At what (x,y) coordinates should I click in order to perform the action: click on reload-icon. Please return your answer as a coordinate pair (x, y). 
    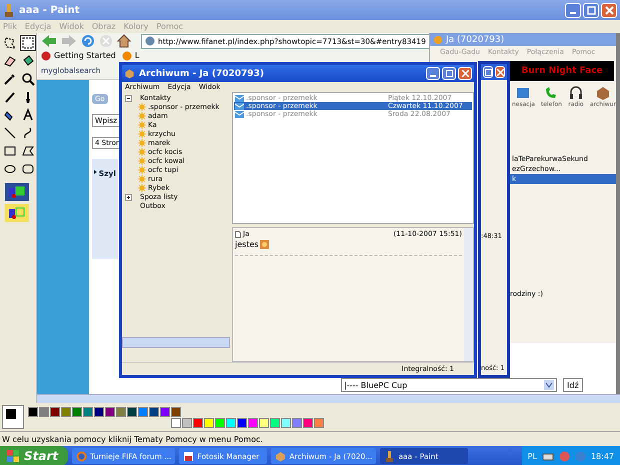
    Looking at the image, I should click on (88, 41).